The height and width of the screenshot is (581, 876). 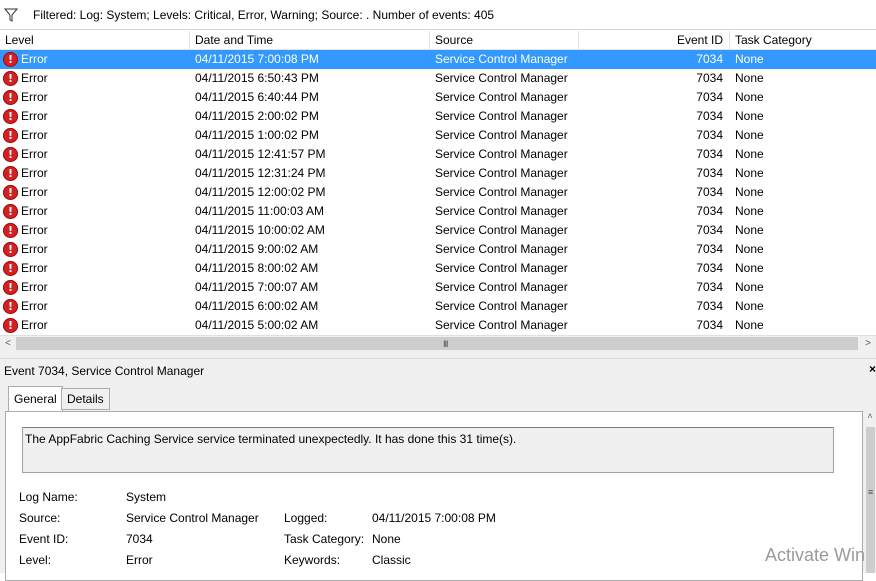 I want to click on source-label: Source:, so click(x=40, y=518).